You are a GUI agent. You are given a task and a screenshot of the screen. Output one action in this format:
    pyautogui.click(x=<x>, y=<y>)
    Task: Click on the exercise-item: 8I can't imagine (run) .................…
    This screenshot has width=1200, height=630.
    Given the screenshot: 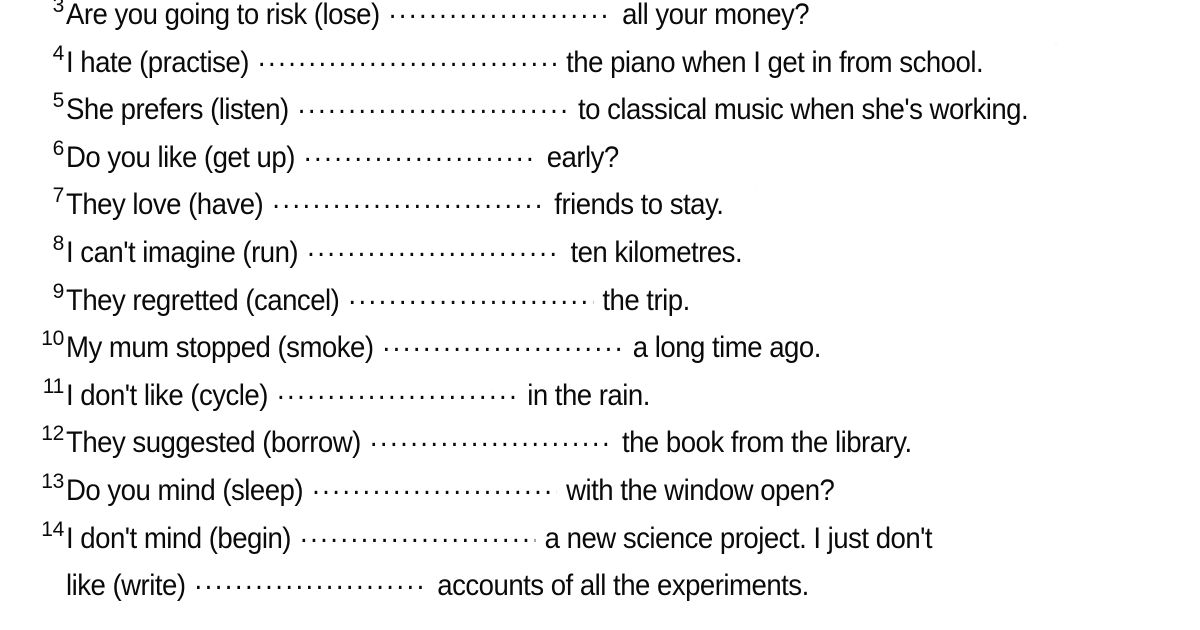 What is the action you would take?
    pyautogui.click(x=600, y=255)
    